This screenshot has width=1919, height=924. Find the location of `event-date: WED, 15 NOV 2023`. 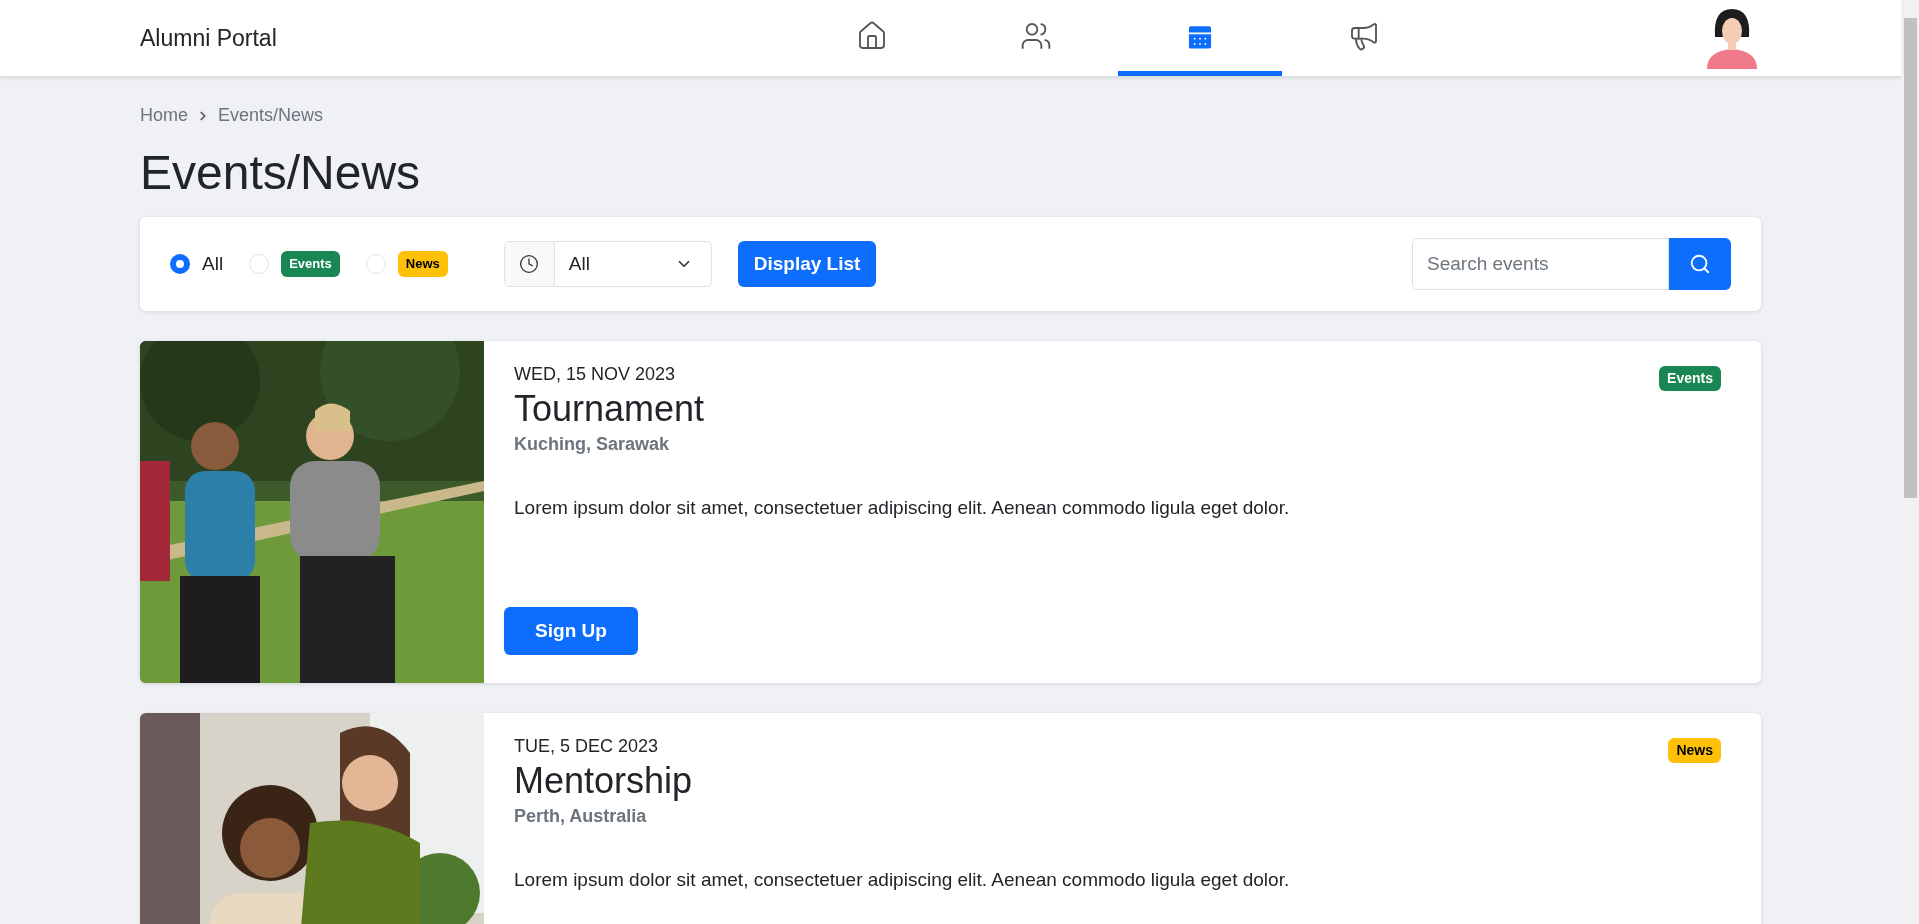

event-date: WED, 15 NOV 2023 is located at coordinates (595, 374).